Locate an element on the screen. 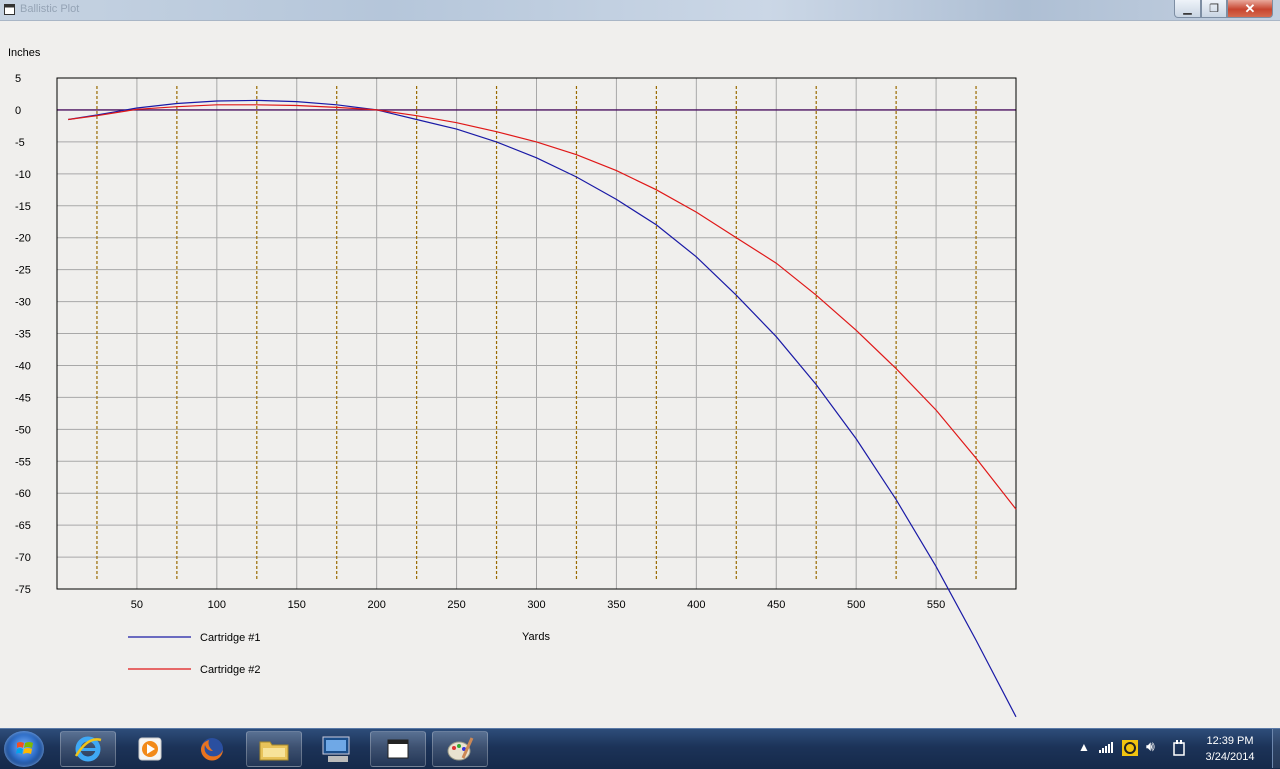 Image resolution: width=1280 pixels, height=769 pixels. file-explorer-icon is located at coordinates (274, 751).